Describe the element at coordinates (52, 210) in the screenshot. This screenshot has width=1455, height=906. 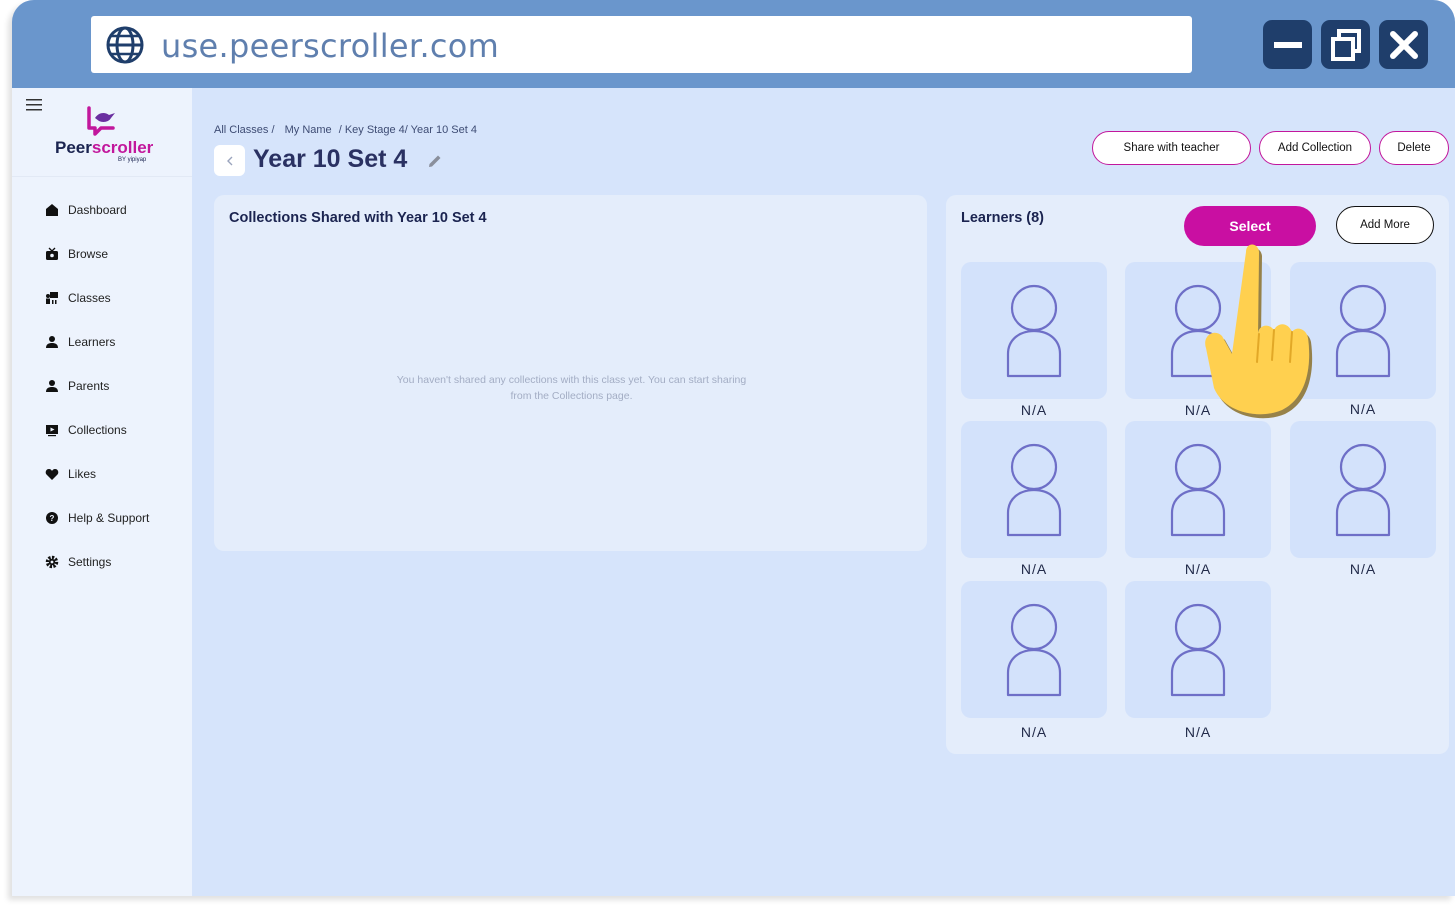
I see `home-icon` at that location.